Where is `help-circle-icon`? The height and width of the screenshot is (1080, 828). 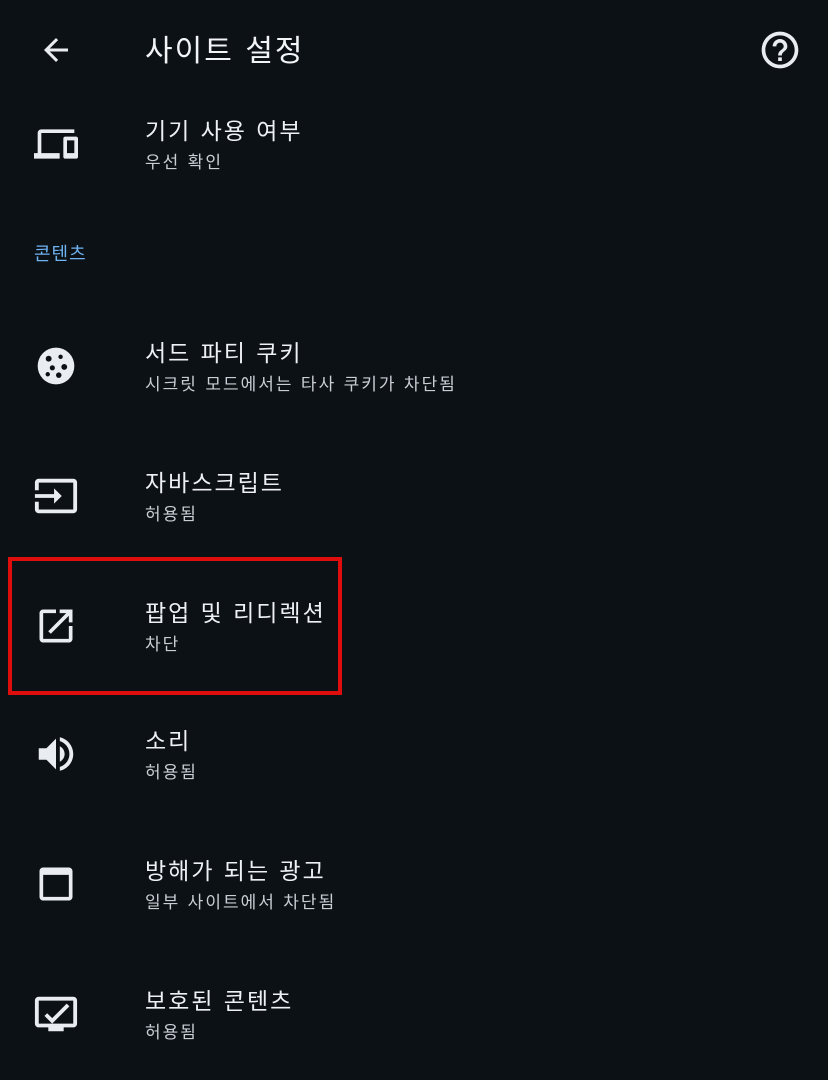 help-circle-icon is located at coordinates (780, 50).